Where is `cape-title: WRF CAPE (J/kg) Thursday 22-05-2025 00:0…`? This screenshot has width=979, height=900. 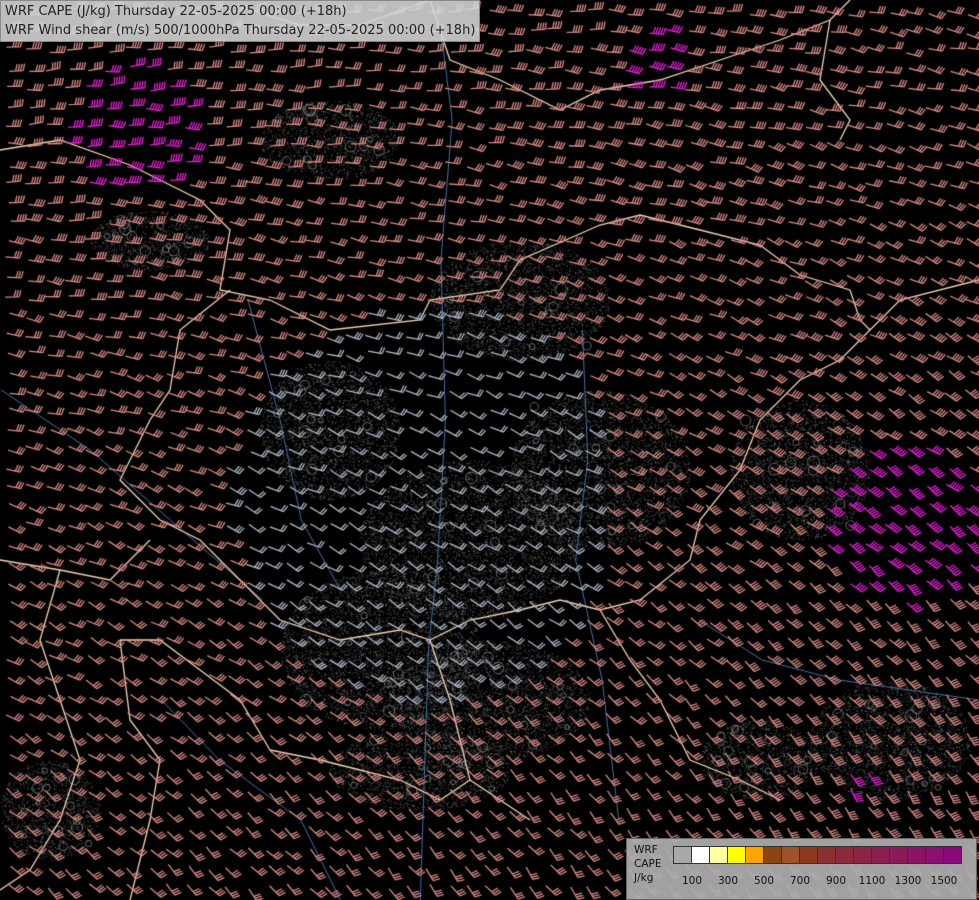 cape-title: WRF CAPE (J/kg) Thursday 22-05-2025 00:0… is located at coordinates (176, 11).